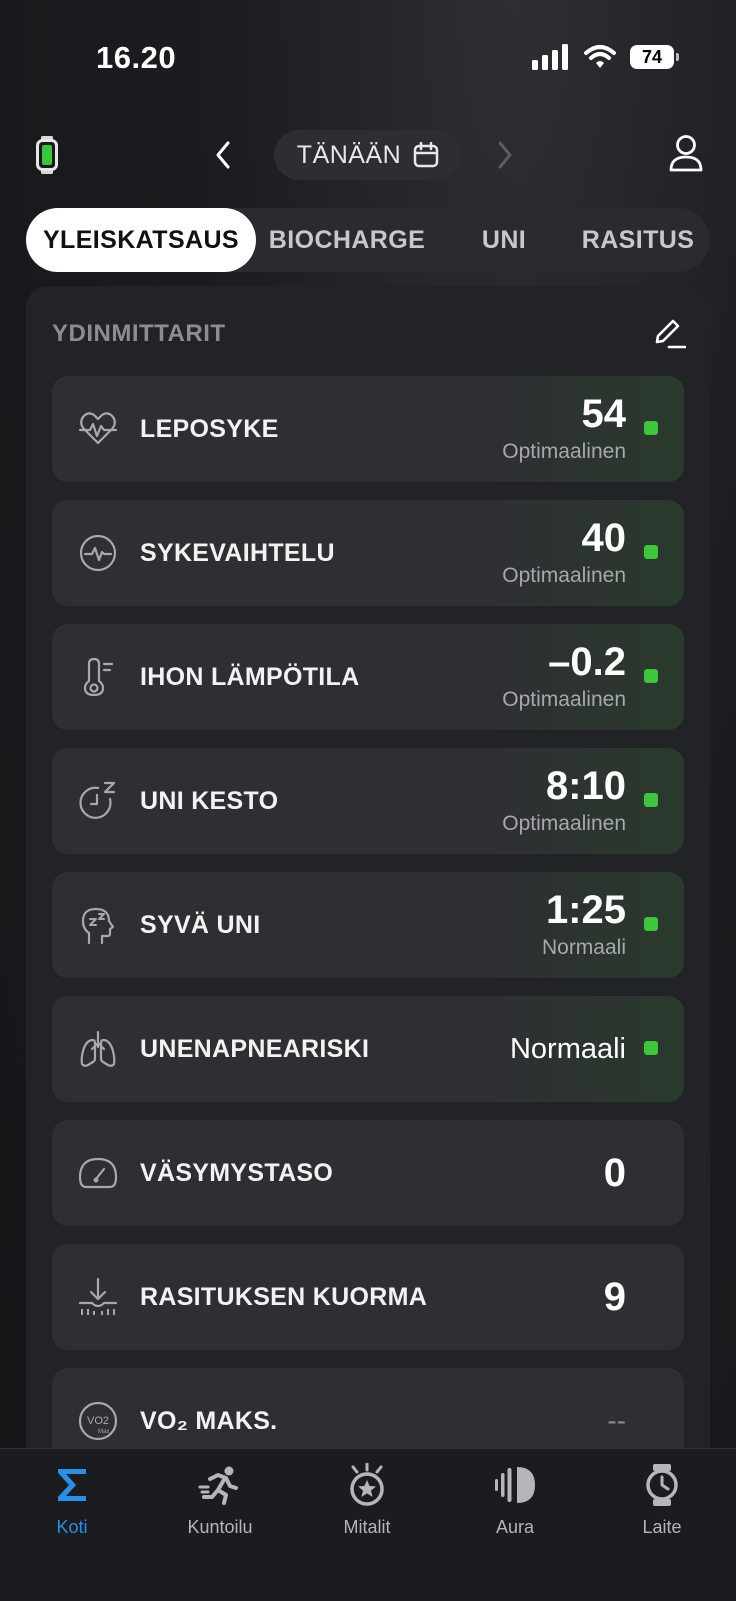  Describe the element at coordinates (72, 1527) in the screenshot. I see `nav-label: Koti` at that location.